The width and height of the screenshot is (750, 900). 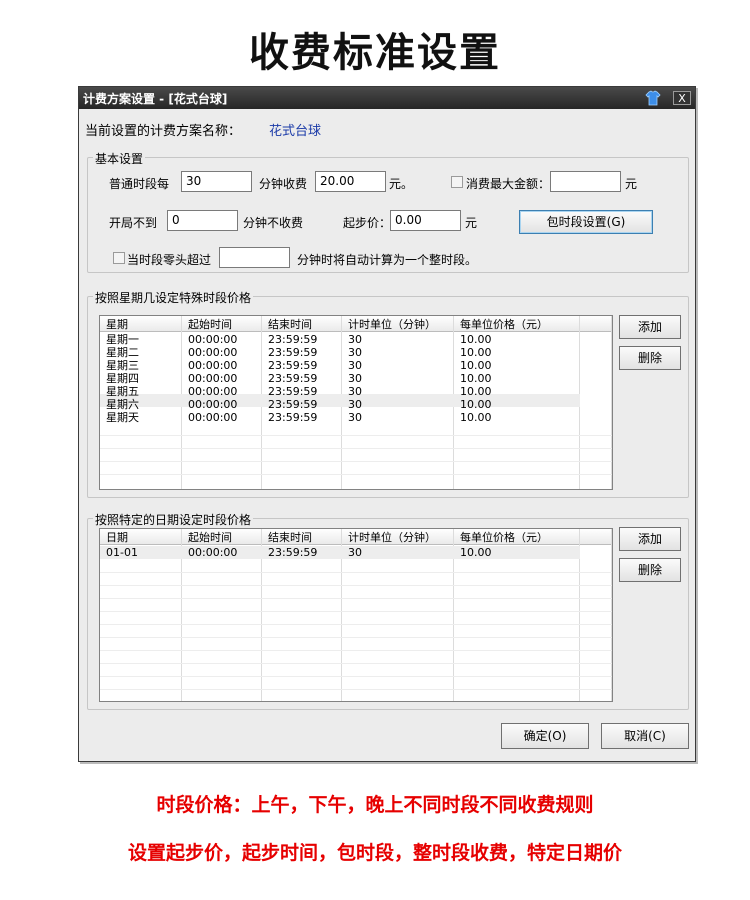 What do you see at coordinates (173, 519) in the screenshot?
I see `date-price-title: 按照特定的日期设定时段价格` at bounding box center [173, 519].